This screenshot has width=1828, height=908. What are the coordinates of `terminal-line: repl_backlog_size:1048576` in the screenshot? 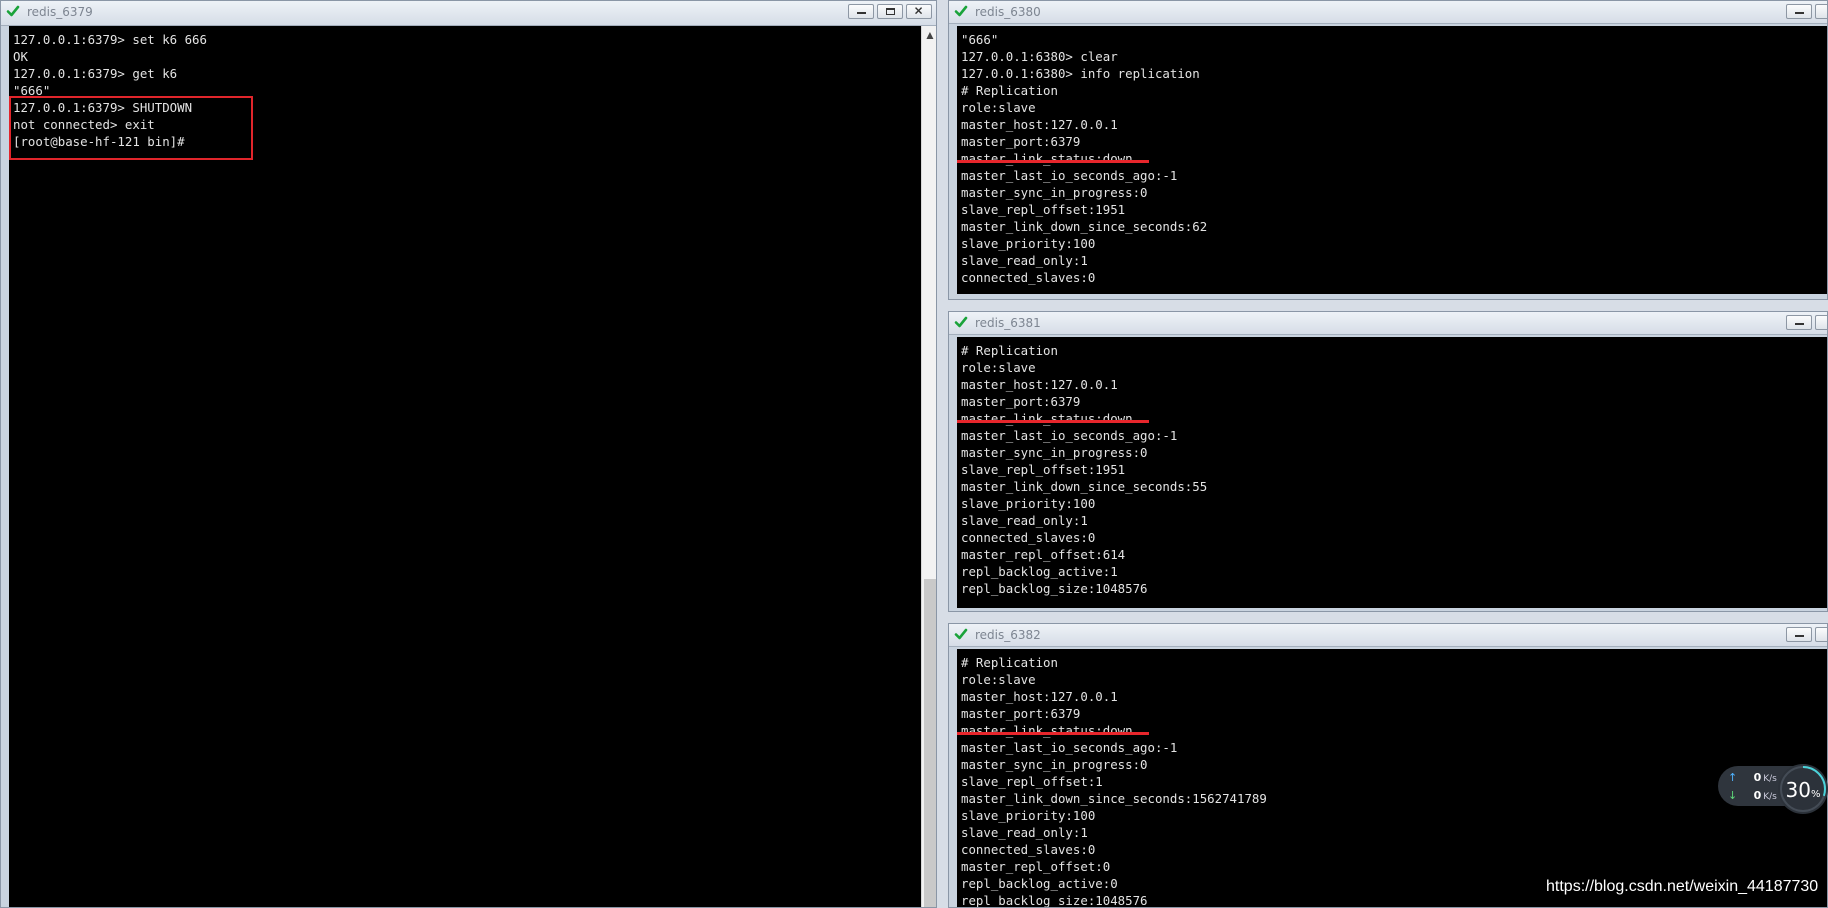 It's located at (1054, 588).